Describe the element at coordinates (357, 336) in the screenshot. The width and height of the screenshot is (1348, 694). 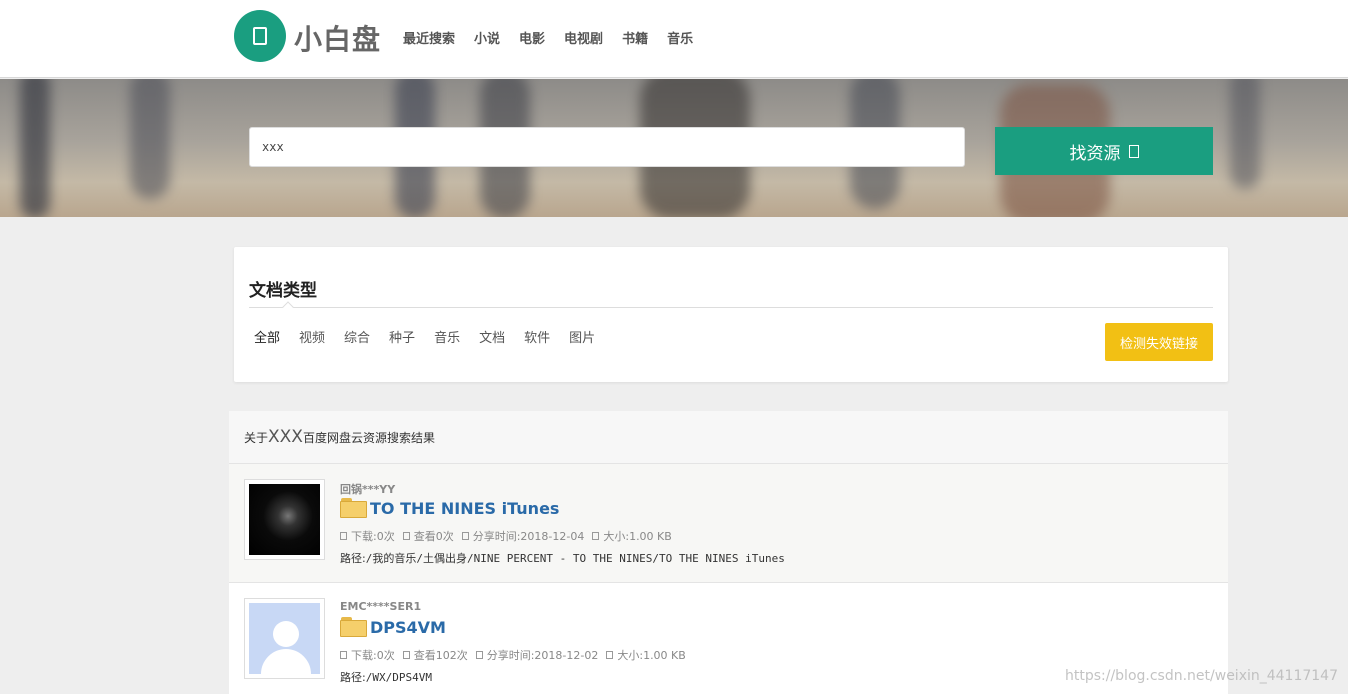
I see `tab-general: 综合` at that location.